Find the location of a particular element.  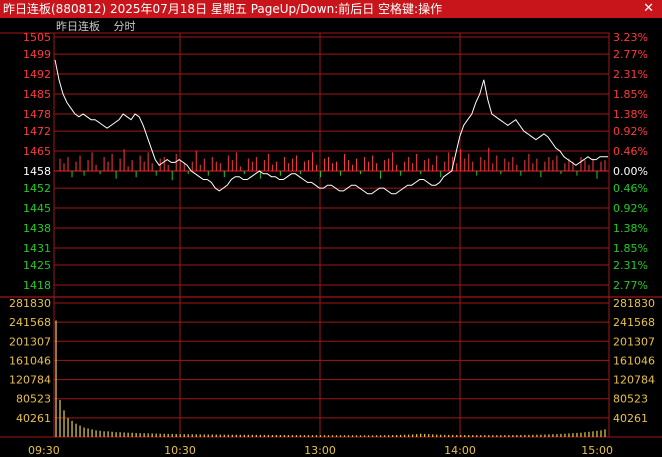

volume-tick-label: 120784 is located at coordinates (30, 380).